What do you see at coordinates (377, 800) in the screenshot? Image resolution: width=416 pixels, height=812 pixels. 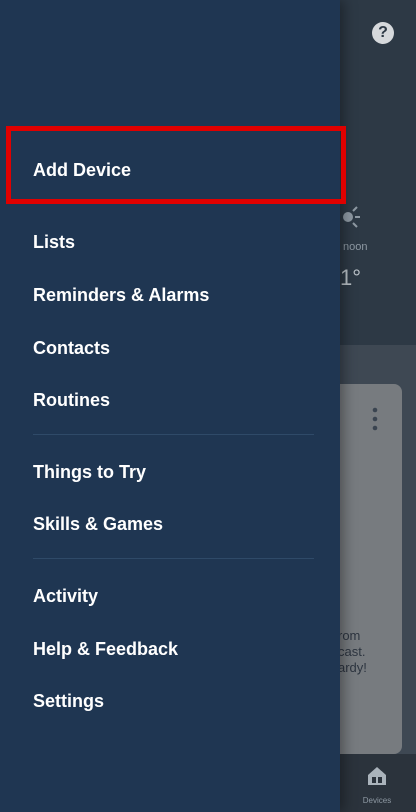 I see `devices-tab-label: Devices` at bounding box center [377, 800].